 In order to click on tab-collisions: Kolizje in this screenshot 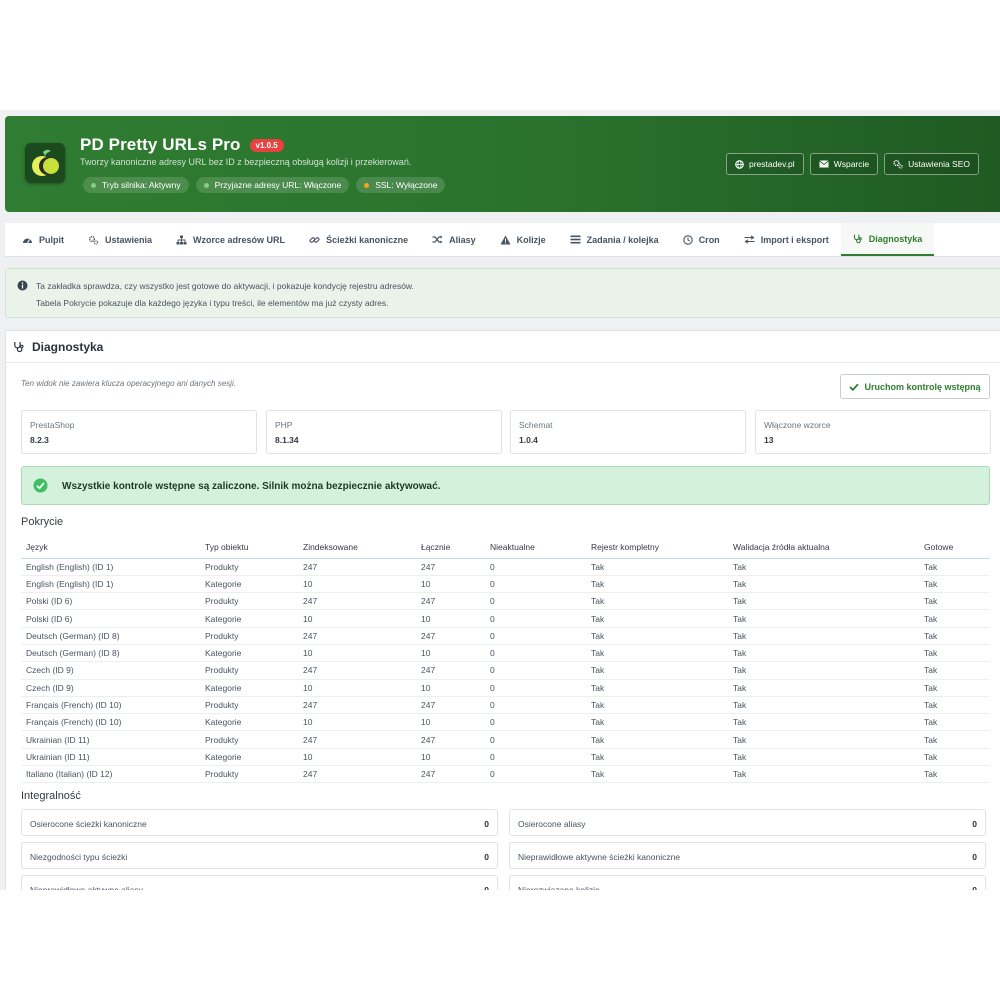, I will do `click(523, 239)`.